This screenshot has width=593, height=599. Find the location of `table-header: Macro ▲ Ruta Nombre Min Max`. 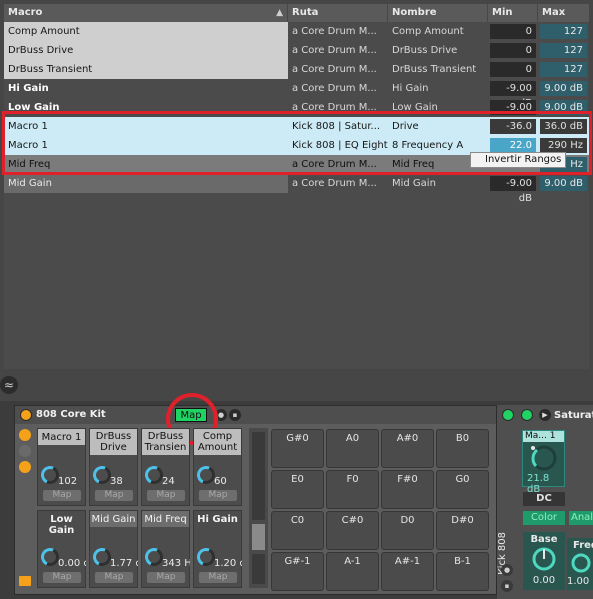

table-header: Macro ▲ Ruta Nombre Min Max is located at coordinates (296, 13).